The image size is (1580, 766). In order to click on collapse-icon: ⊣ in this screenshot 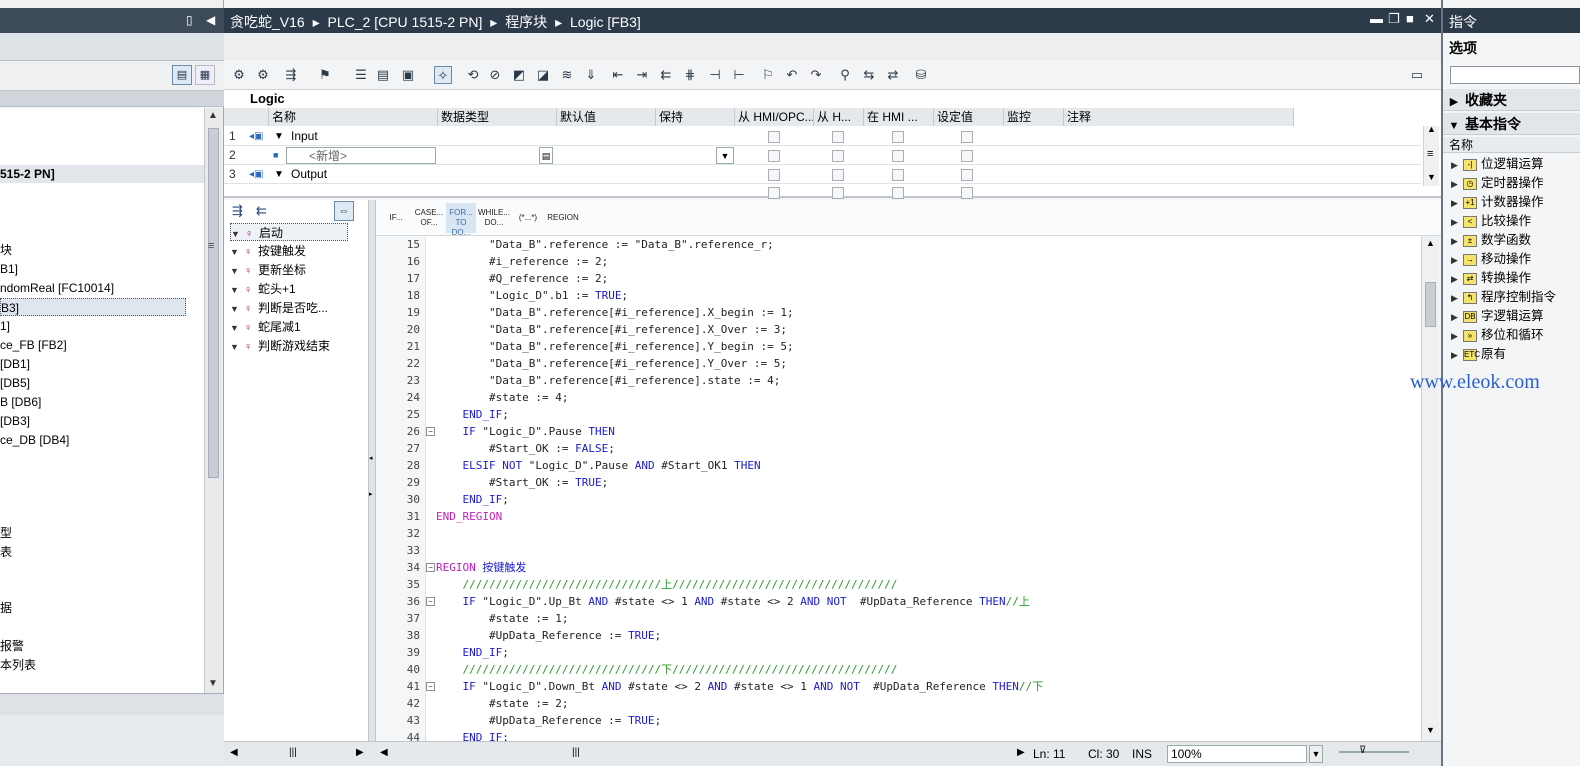, I will do `click(715, 75)`.